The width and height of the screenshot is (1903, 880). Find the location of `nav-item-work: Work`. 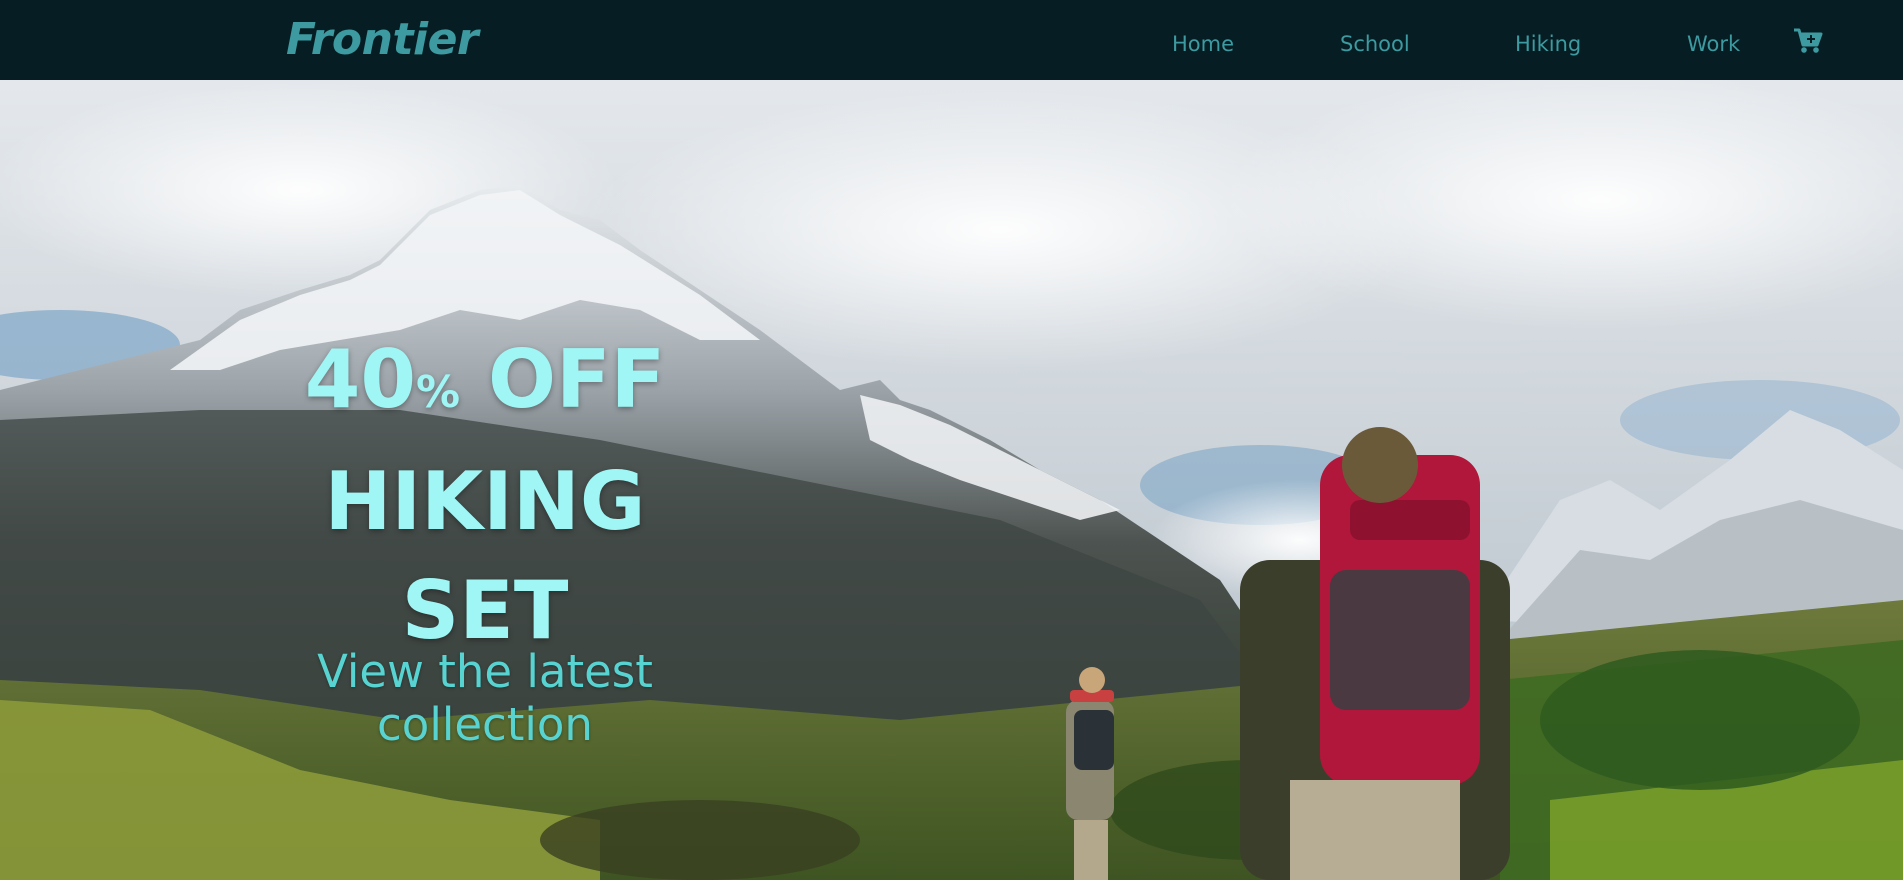

nav-item-work: Work is located at coordinates (1713, 44).